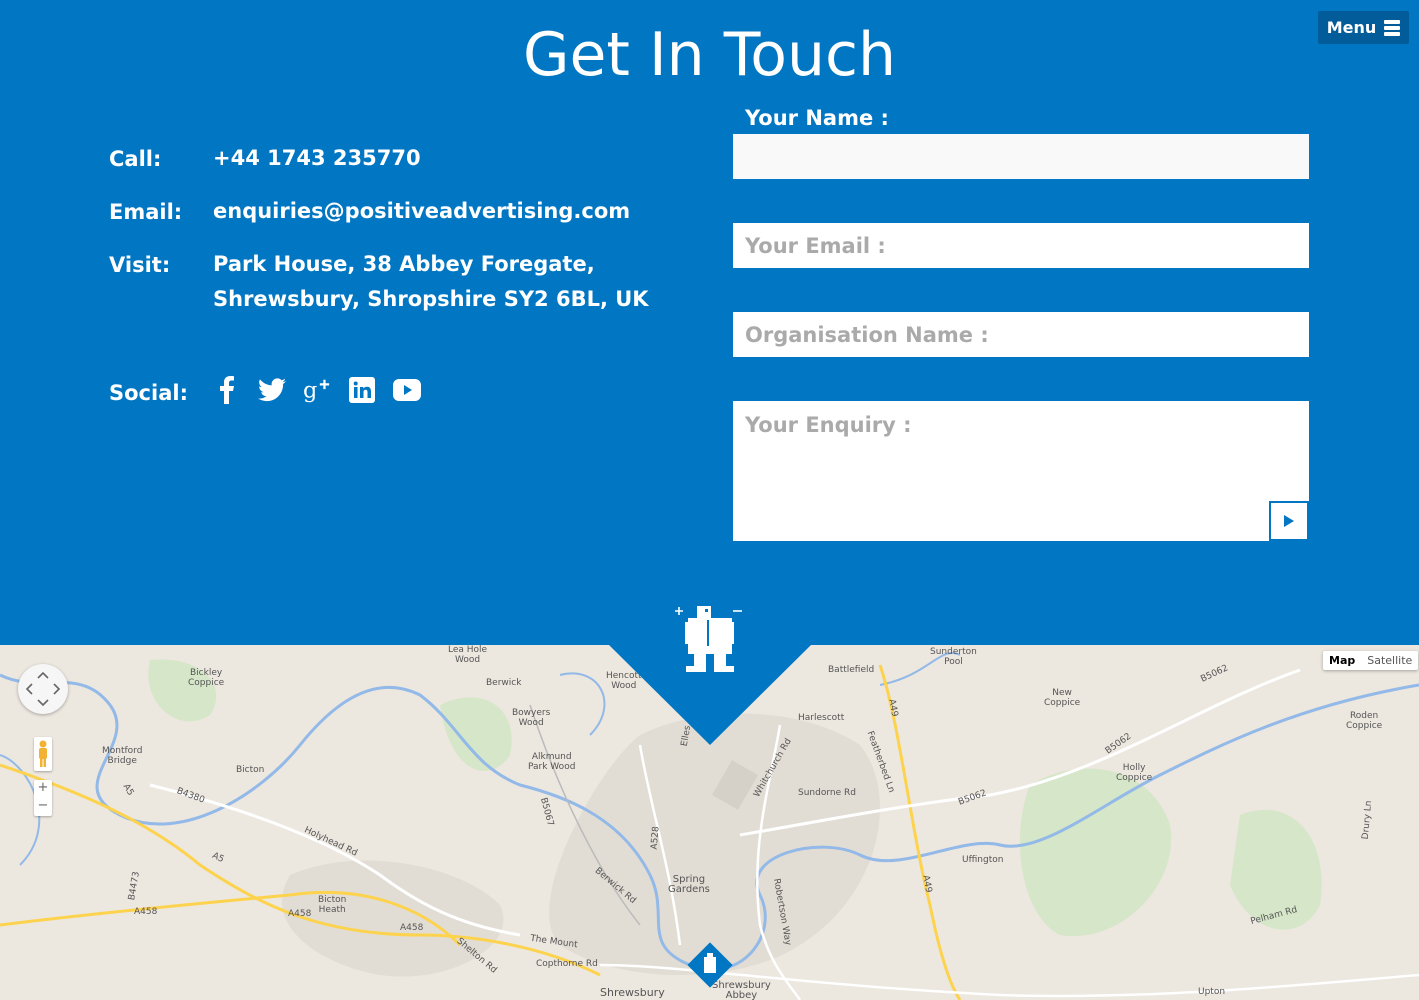  I want to click on enquiry-textarea, so click(1021, 471).